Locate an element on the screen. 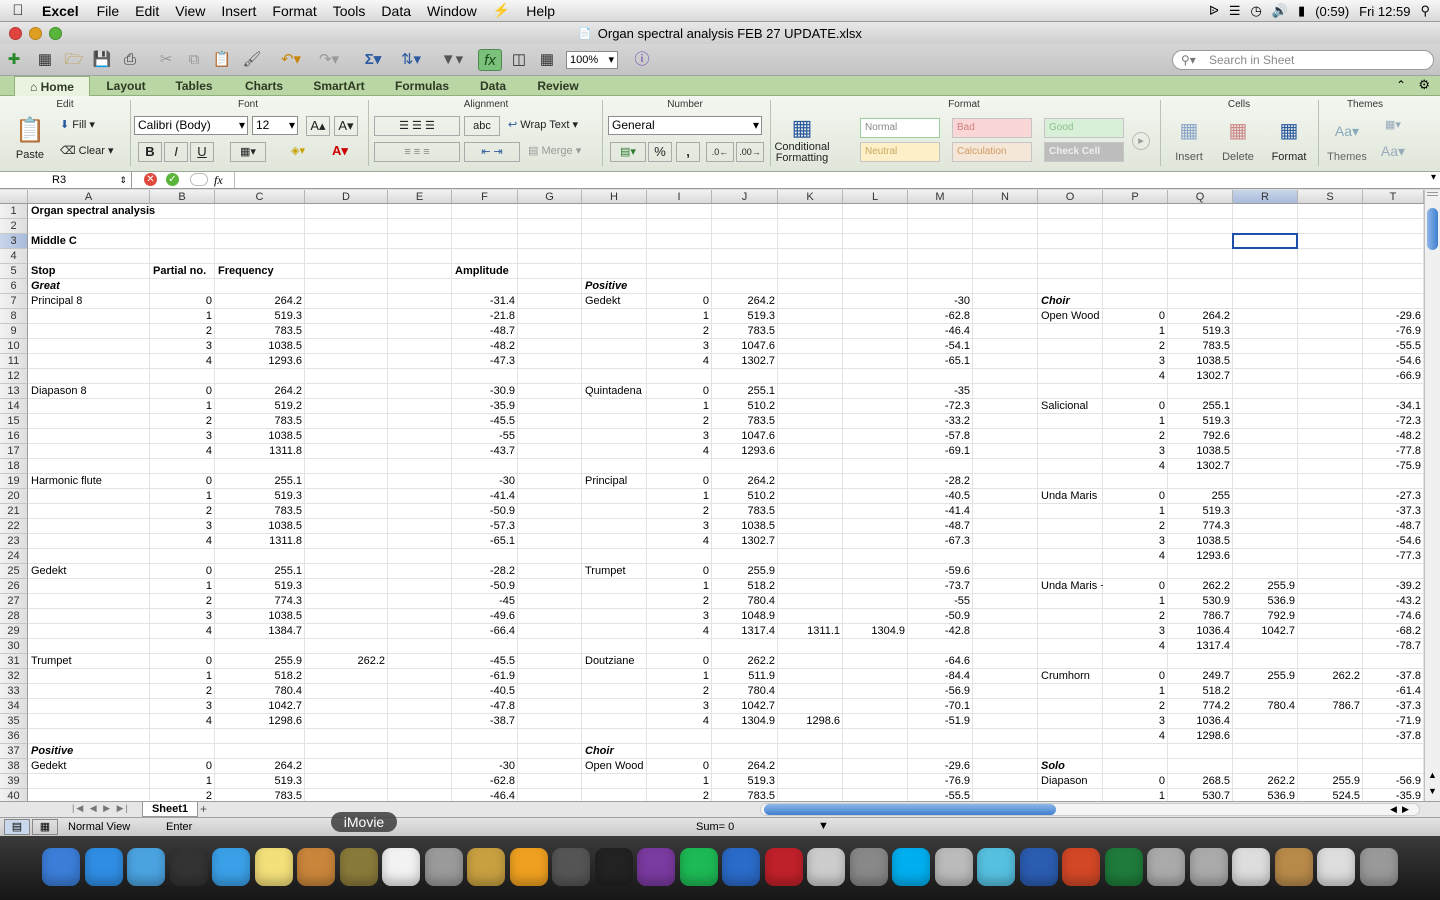  cell-H6: Positive is located at coordinates (614, 286).